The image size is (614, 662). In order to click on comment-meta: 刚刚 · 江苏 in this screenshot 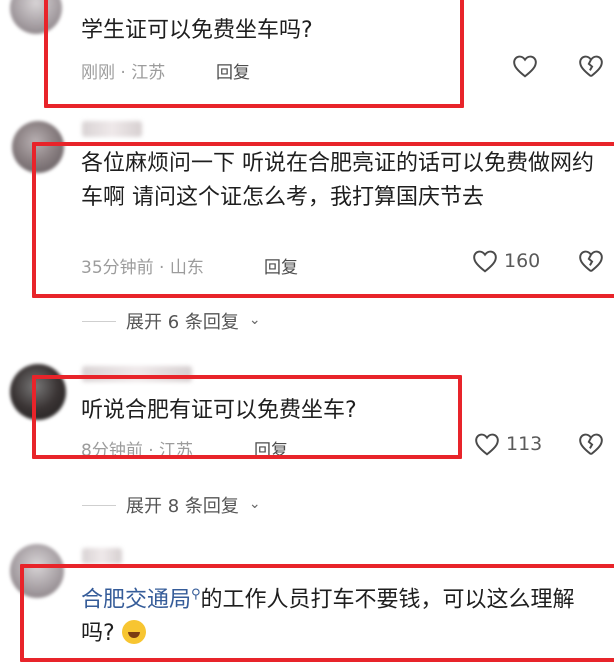, I will do `click(123, 70)`.